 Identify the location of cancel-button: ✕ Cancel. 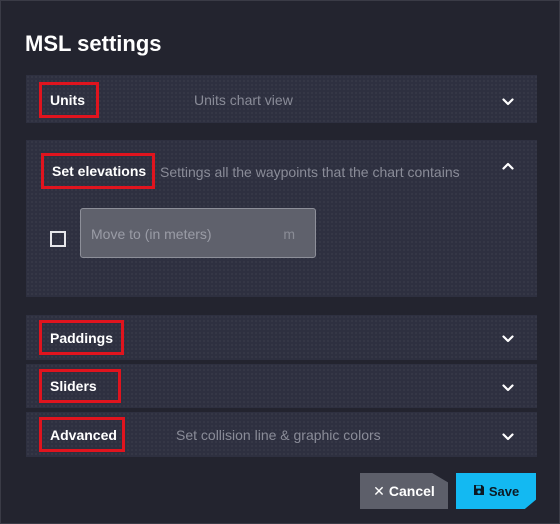
(404, 491).